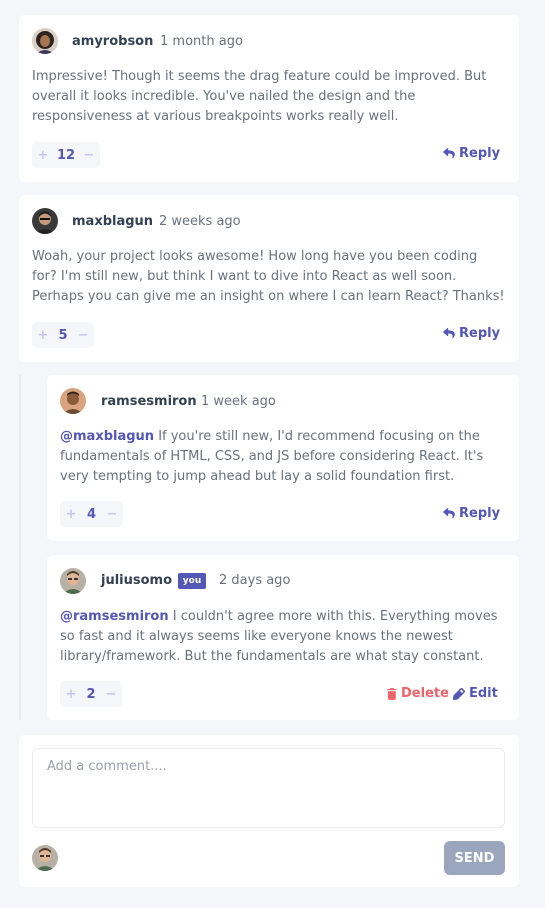 The height and width of the screenshot is (908, 545). Describe the element at coordinates (474, 858) in the screenshot. I see `send-button: SEND` at that location.